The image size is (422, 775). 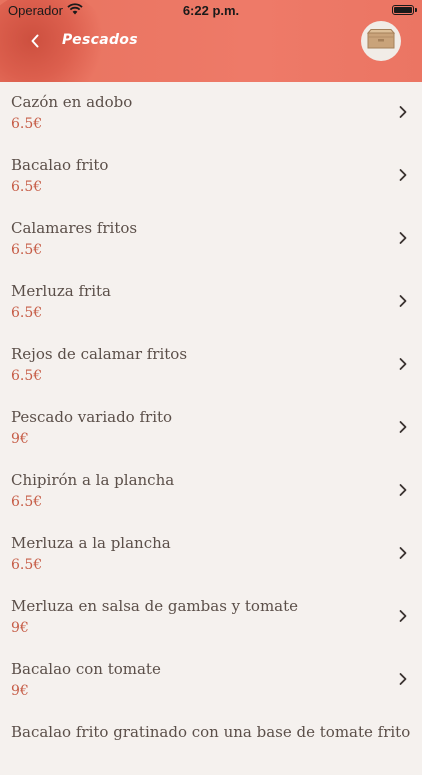 I want to click on list-item: Cazón en adobo 6.5€, so click(x=211, y=113).